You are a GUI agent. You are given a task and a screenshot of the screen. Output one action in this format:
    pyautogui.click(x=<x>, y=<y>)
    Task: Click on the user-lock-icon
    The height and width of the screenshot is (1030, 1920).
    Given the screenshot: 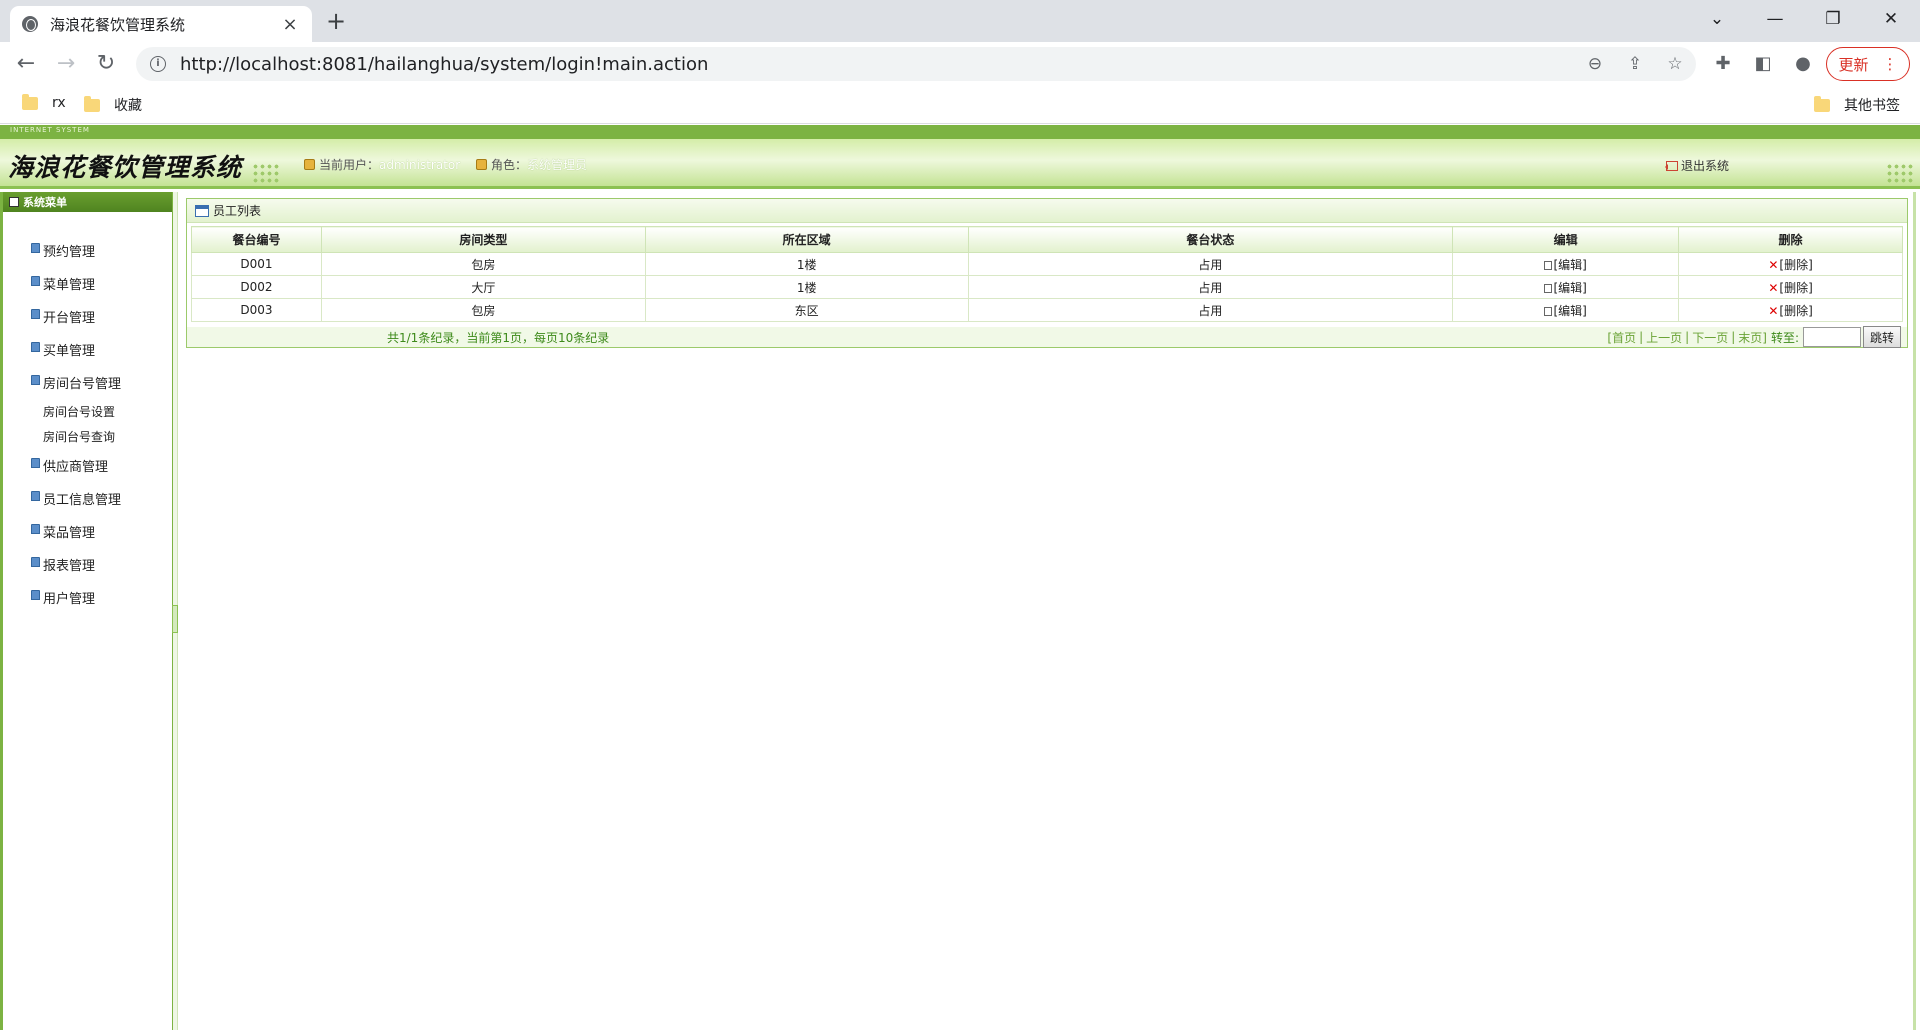 What is the action you would take?
    pyautogui.click(x=309, y=164)
    